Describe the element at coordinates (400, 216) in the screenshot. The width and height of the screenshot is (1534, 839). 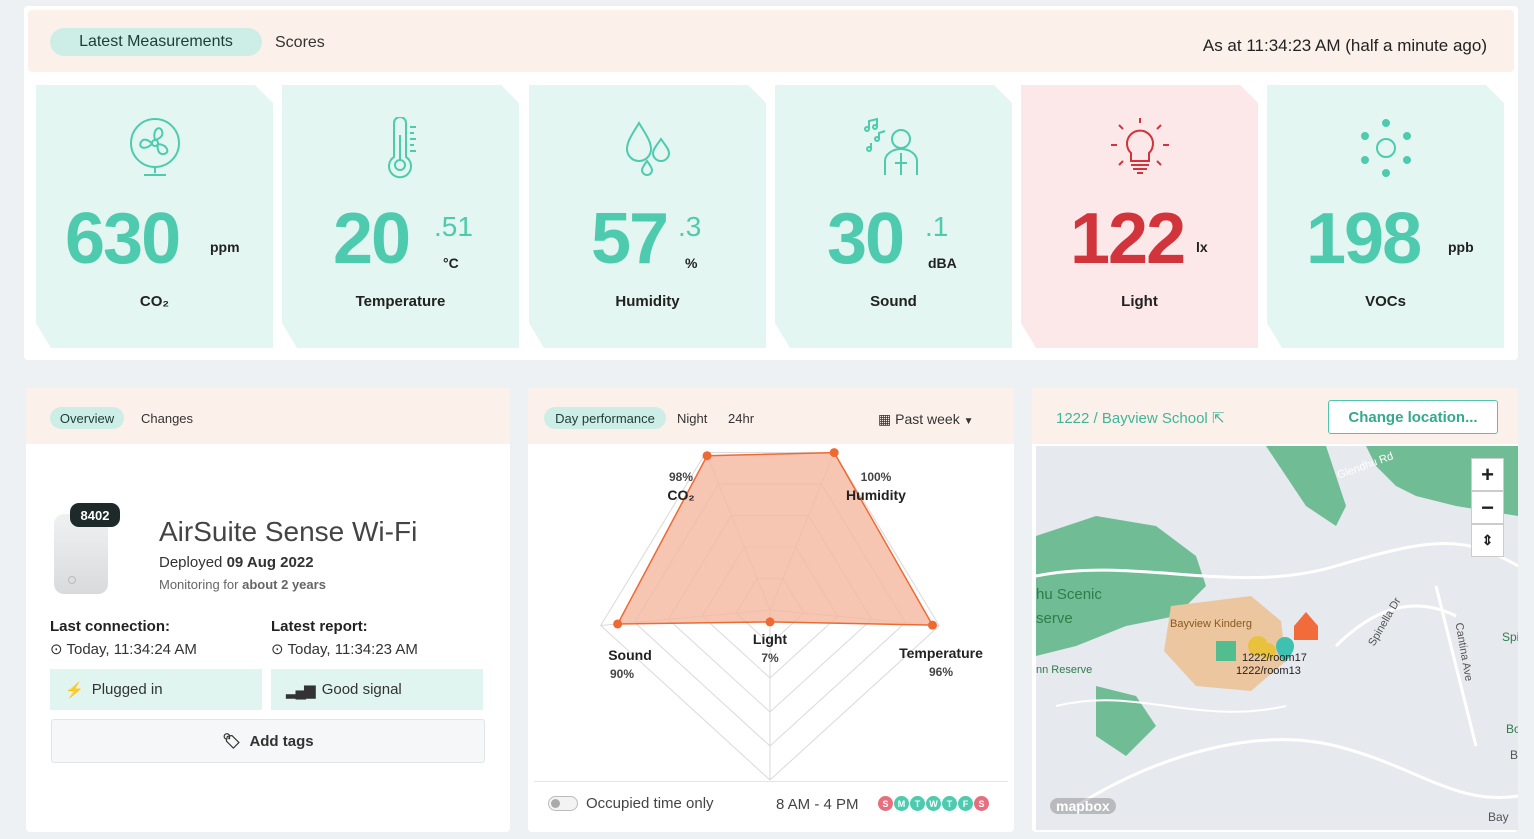
I see `temperature-tile: 20 .51 °C Temperature` at that location.